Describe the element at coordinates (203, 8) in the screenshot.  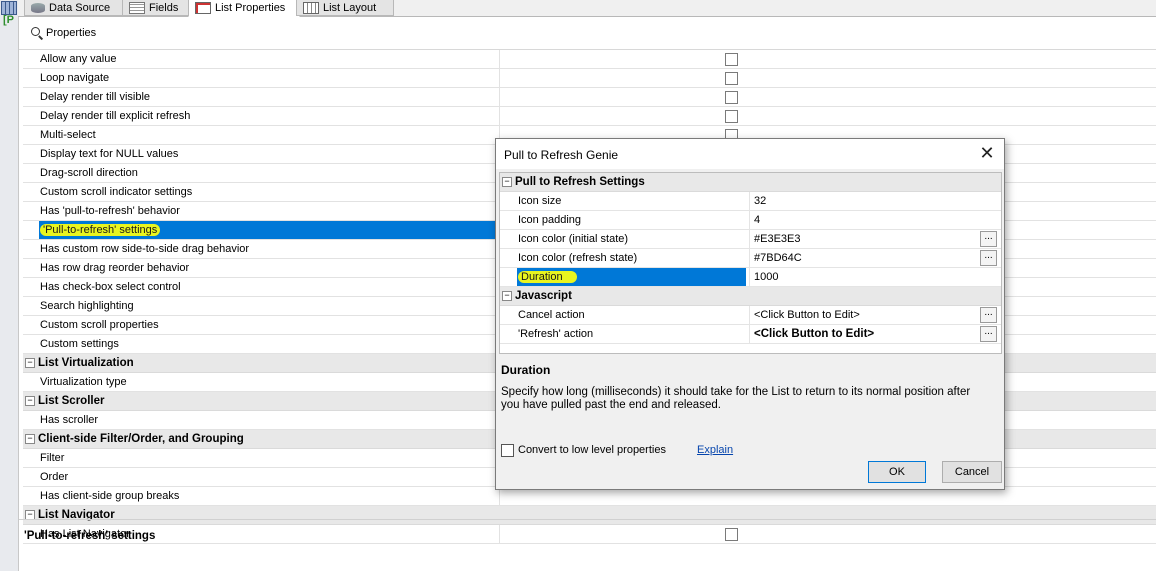
I see `properties-icon` at that location.